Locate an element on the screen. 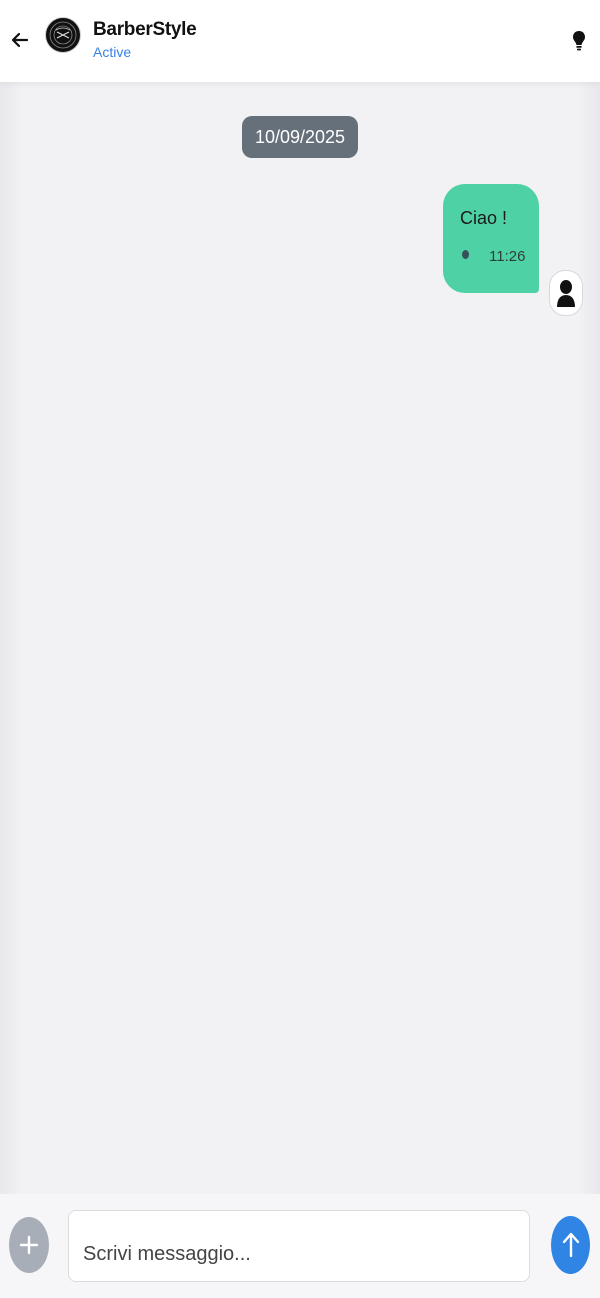 Image resolution: width=600 pixels, height=1298 pixels. contact-status: Active is located at coordinates (112, 52).